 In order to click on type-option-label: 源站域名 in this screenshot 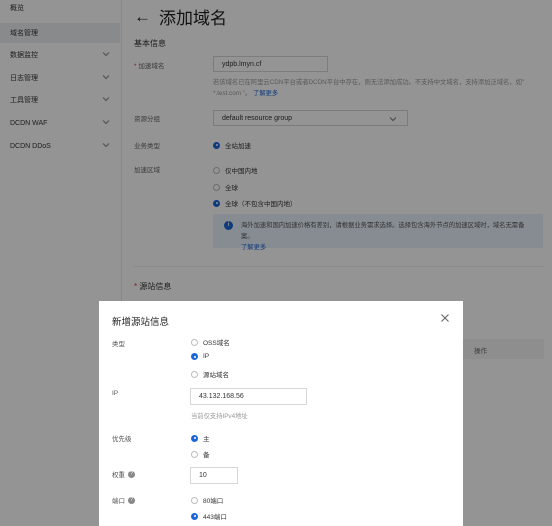, I will do `click(216, 375)`.